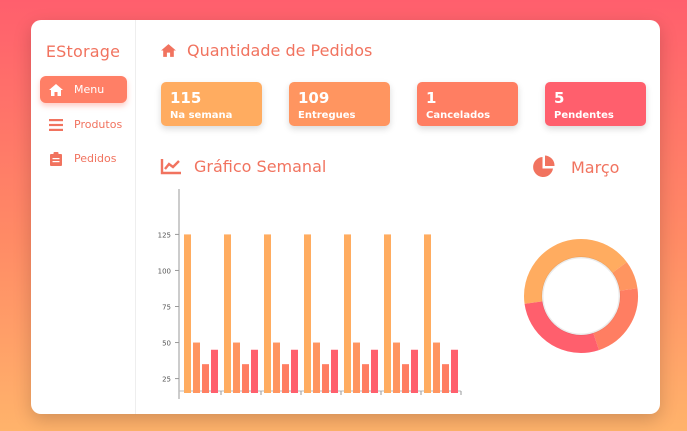 The width and height of the screenshot is (687, 431). What do you see at coordinates (584, 115) in the screenshot?
I see `stat-label: Pendentes` at bounding box center [584, 115].